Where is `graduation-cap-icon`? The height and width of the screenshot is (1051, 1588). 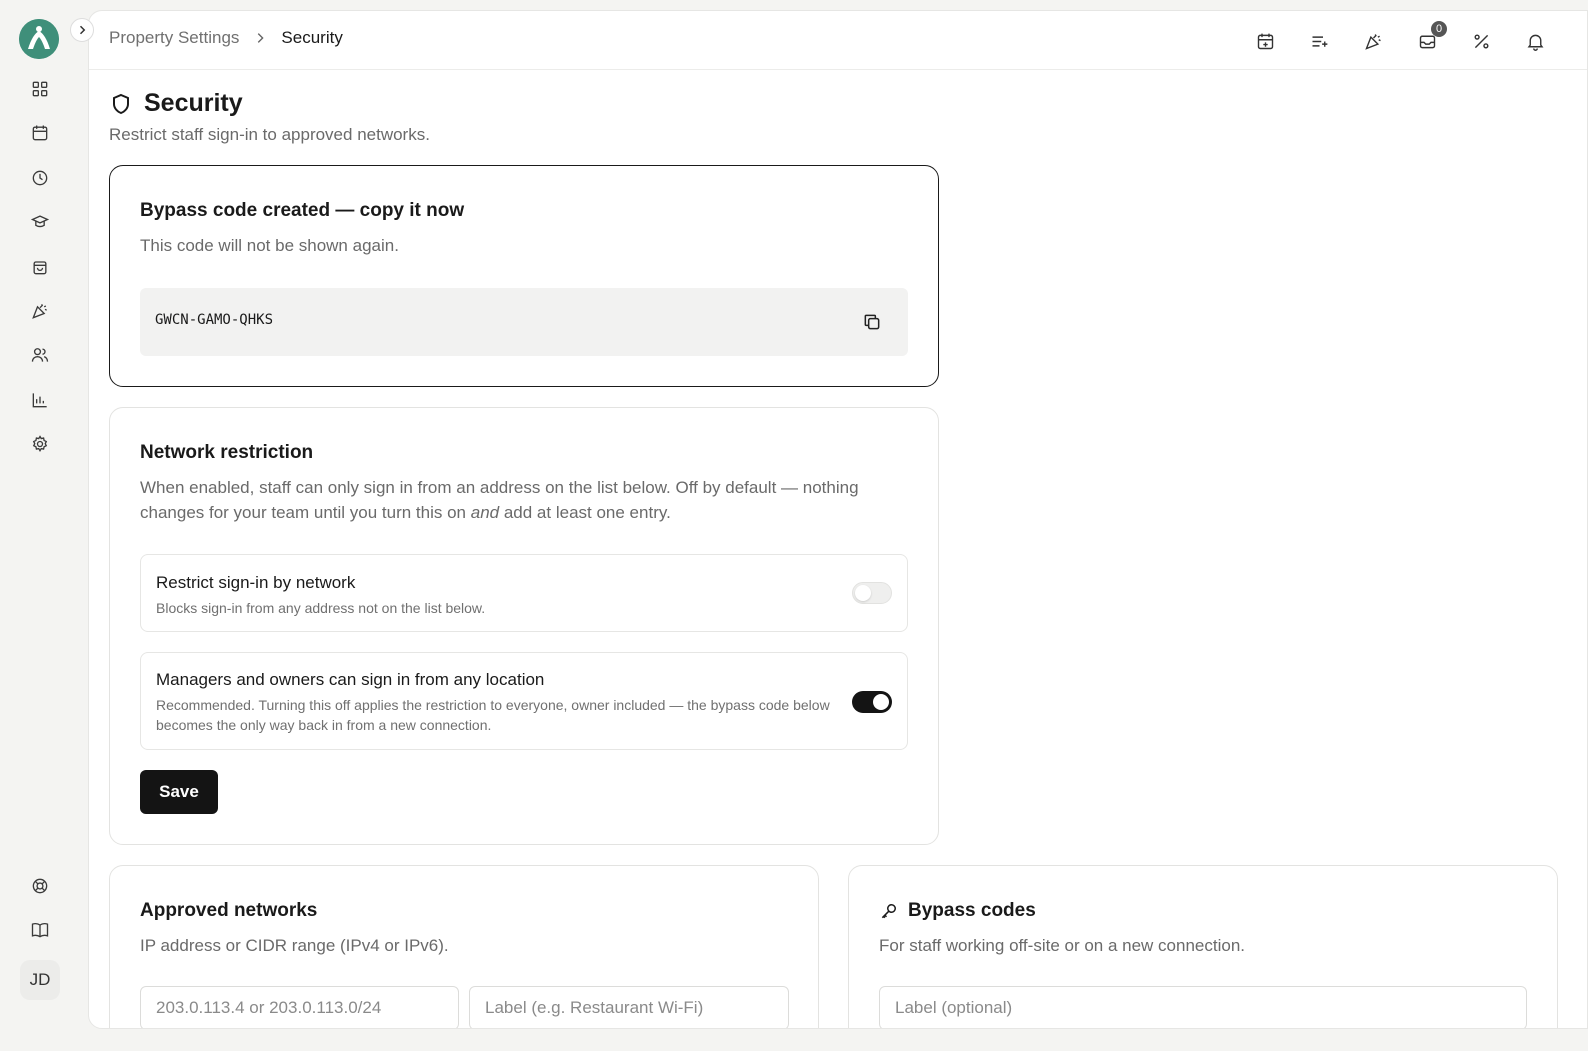
graduation-cap-icon is located at coordinates (40, 222).